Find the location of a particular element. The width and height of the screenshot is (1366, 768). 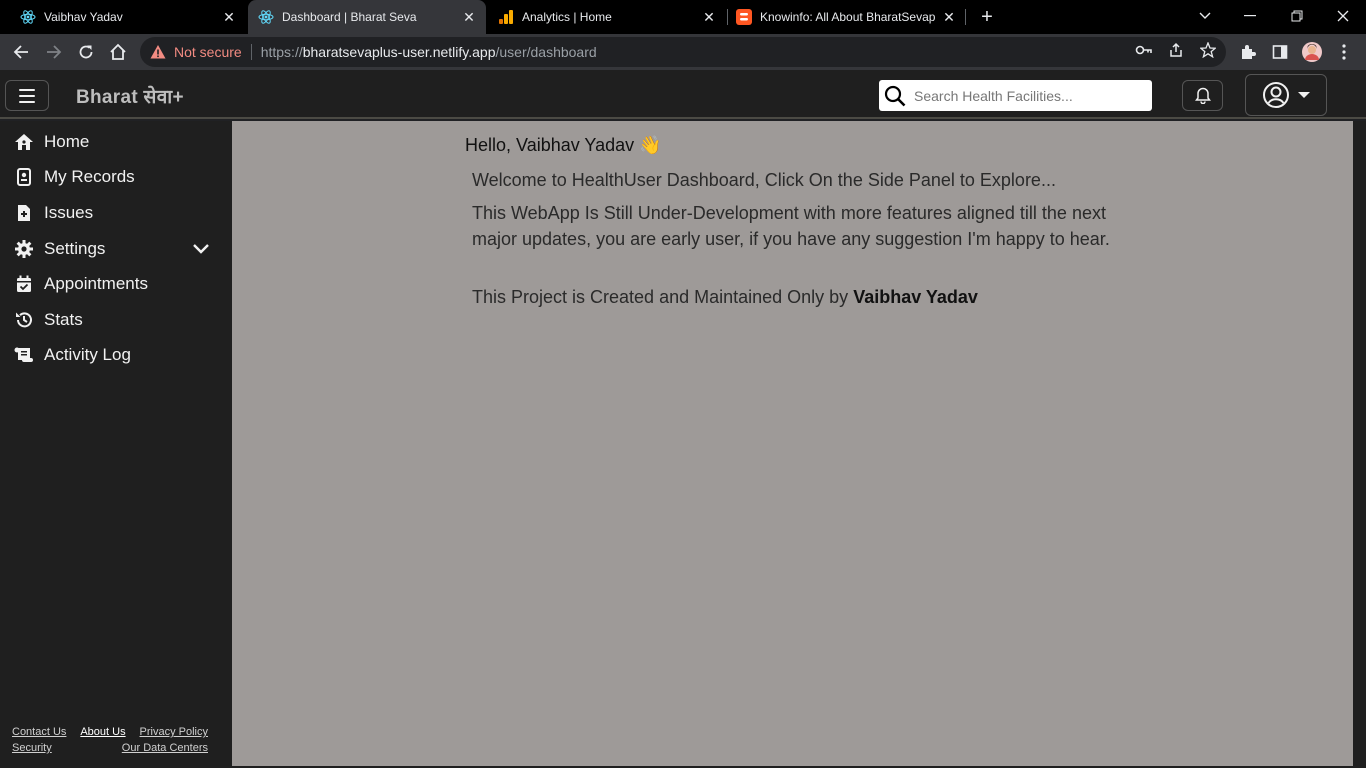

search-icon is located at coordinates (895, 96).